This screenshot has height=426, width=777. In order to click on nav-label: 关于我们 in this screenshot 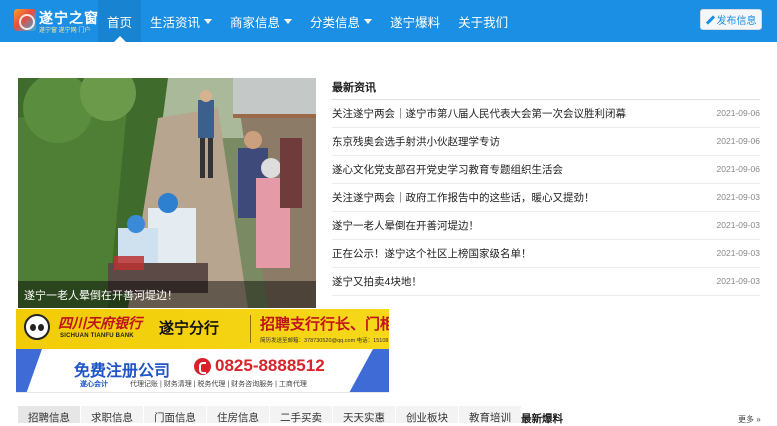, I will do `click(483, 22)`.